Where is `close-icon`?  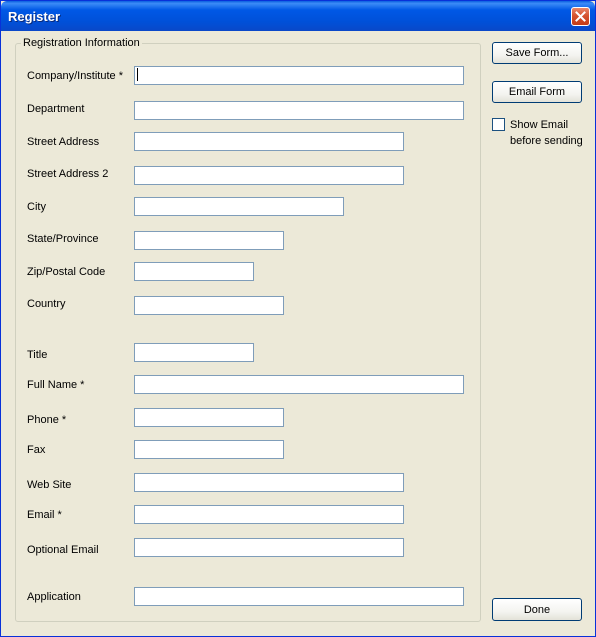
close-icon is located at coordinates (580, 16).